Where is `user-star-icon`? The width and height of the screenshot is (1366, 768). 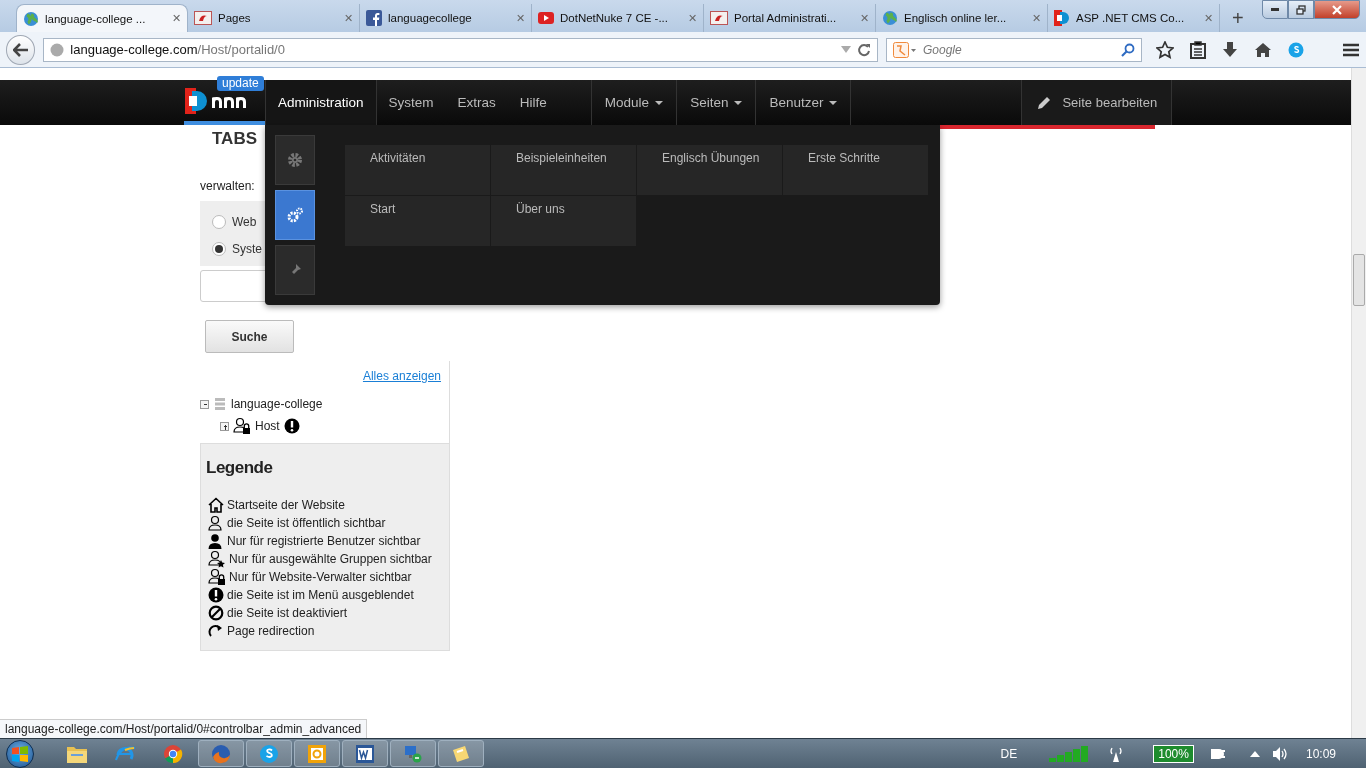 user-star-icon is located at coordinates (217, 559).